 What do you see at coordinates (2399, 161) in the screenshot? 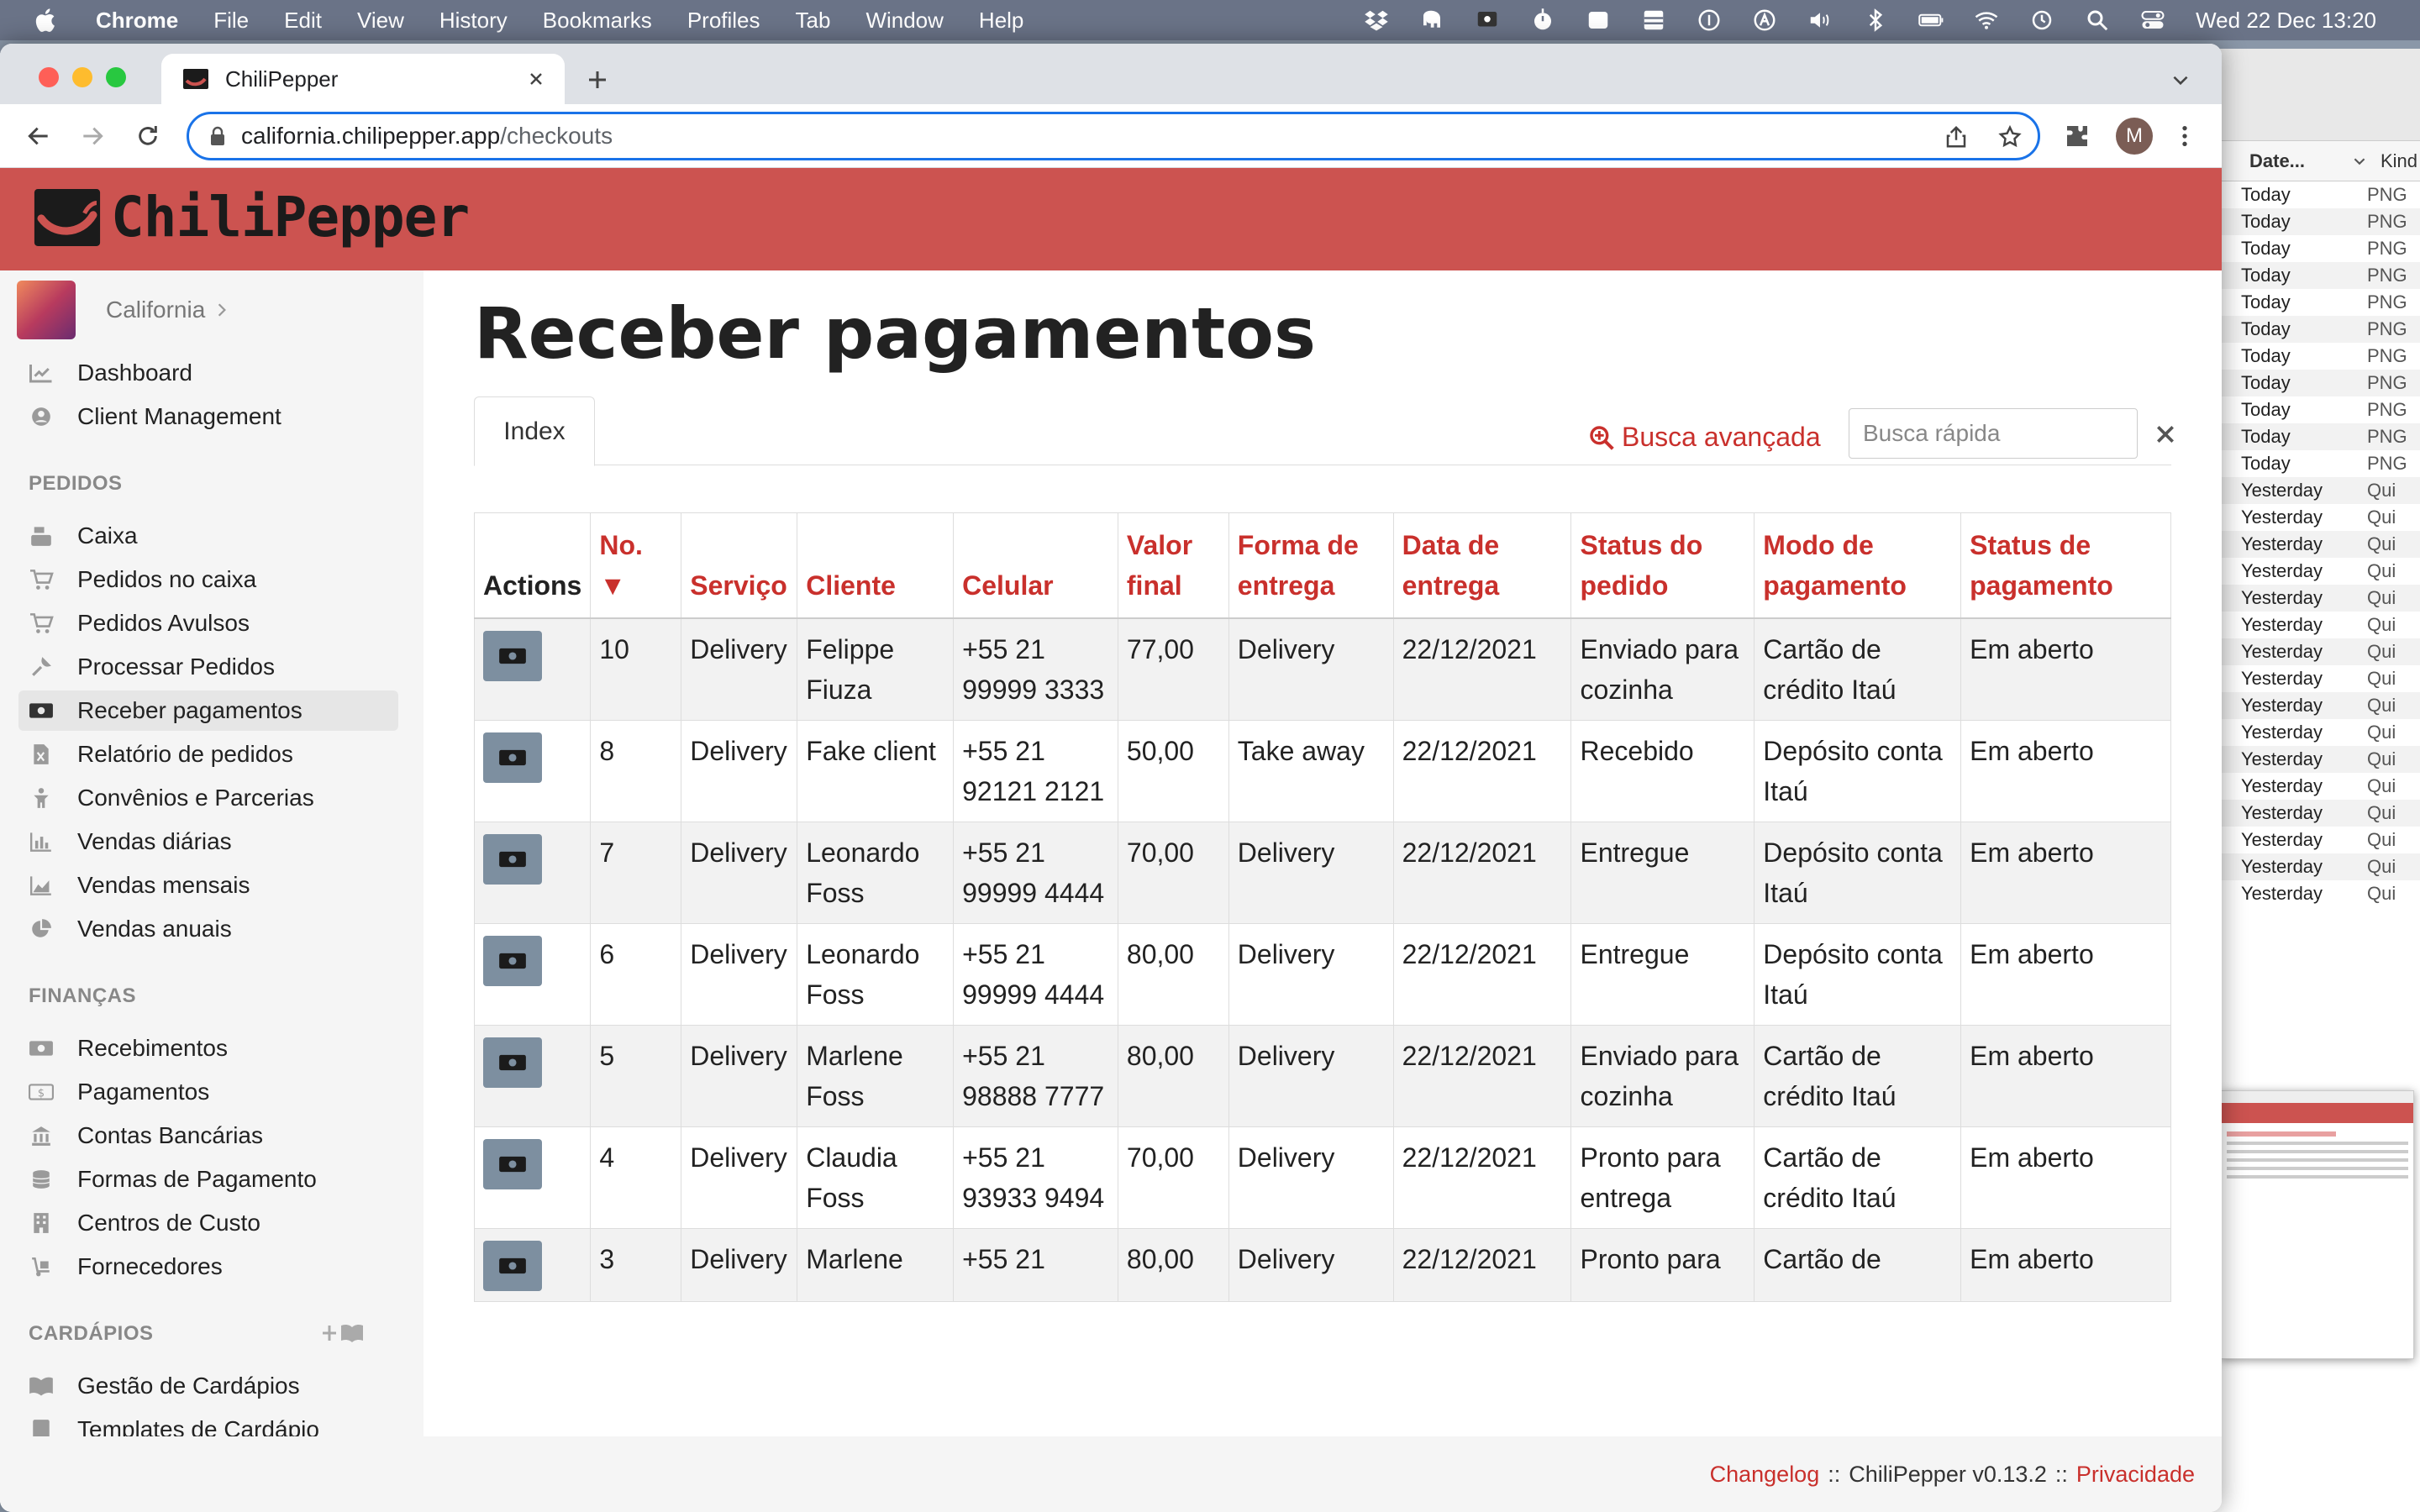
I see `finder-col-kind: Kind` at bounding box center [2399, 161].